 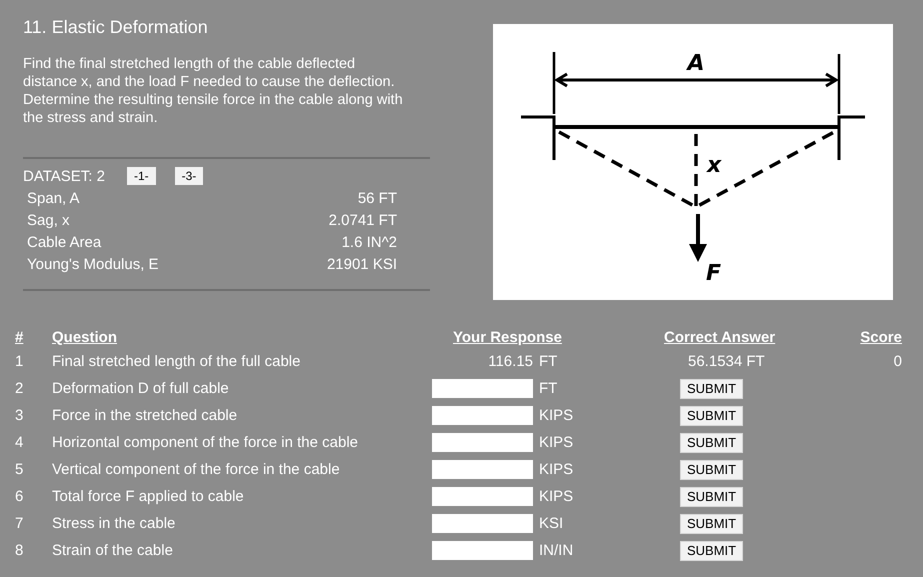 What do you see at coordinates (145, 416) in the screenshot?
I see `question-text: Force in the stretched cable` at bounding box center [145, 416].